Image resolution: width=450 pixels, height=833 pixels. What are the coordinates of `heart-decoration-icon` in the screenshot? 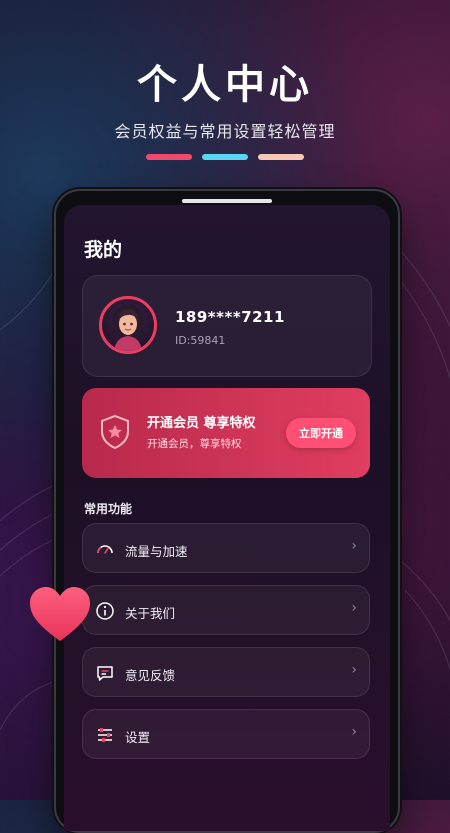 It's located at (60, 614).